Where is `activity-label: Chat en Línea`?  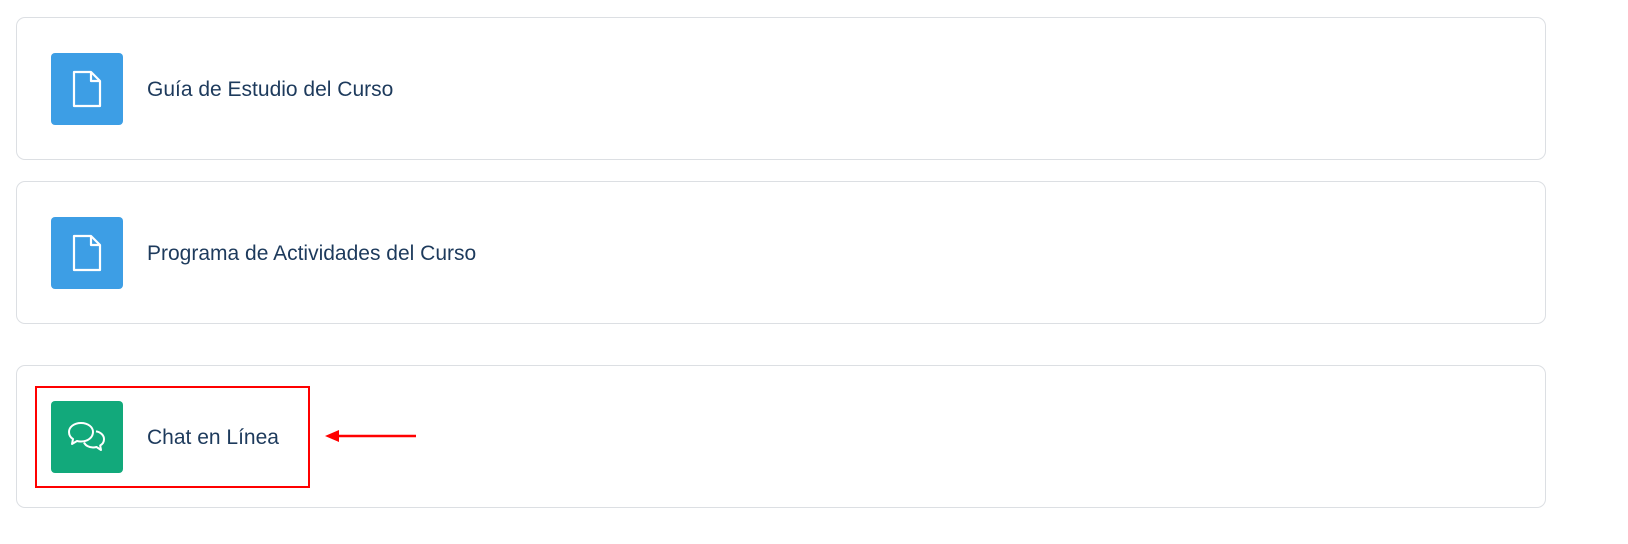
activity-label: Chat en Línea is located at coordinates (213, 438).